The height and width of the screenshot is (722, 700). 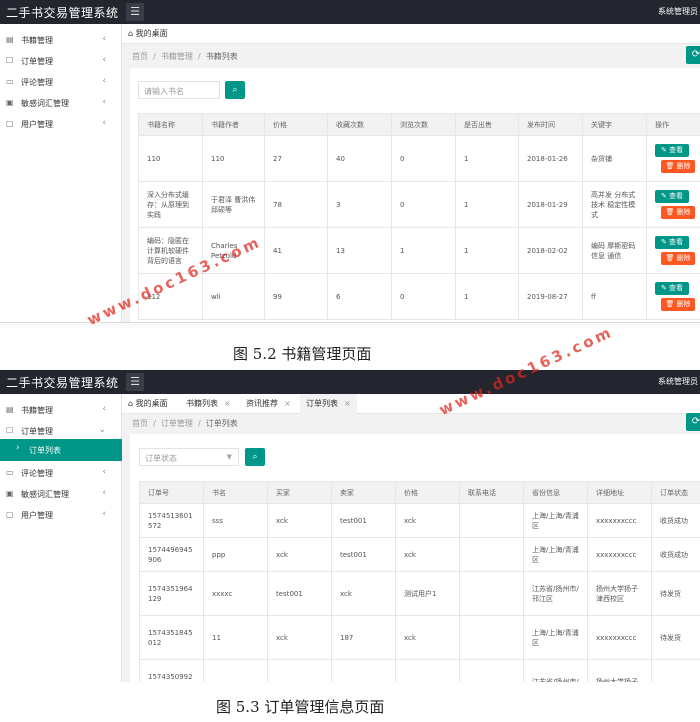 I want to click on table-header: 书籍名称 书籍作者 价格 收藏次数 浏览次数 是否出售 发布时间 关键字 操作, so click(x=419, y=124).